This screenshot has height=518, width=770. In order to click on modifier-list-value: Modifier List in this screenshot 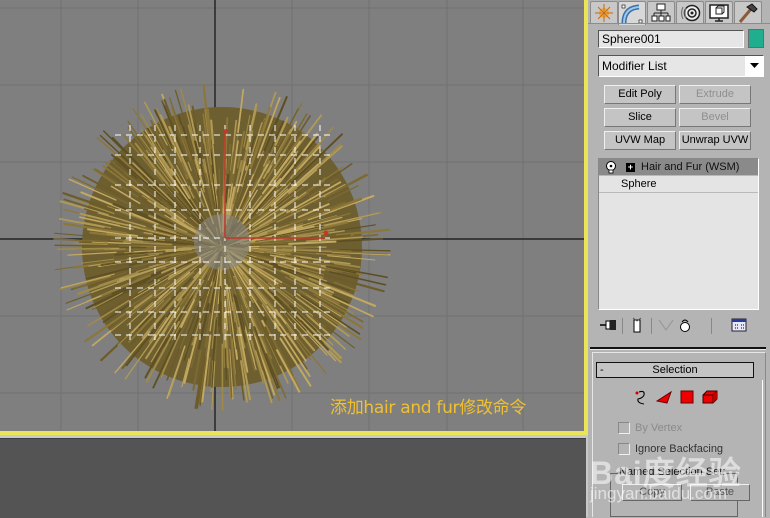, I will do `click(634, 66)`.